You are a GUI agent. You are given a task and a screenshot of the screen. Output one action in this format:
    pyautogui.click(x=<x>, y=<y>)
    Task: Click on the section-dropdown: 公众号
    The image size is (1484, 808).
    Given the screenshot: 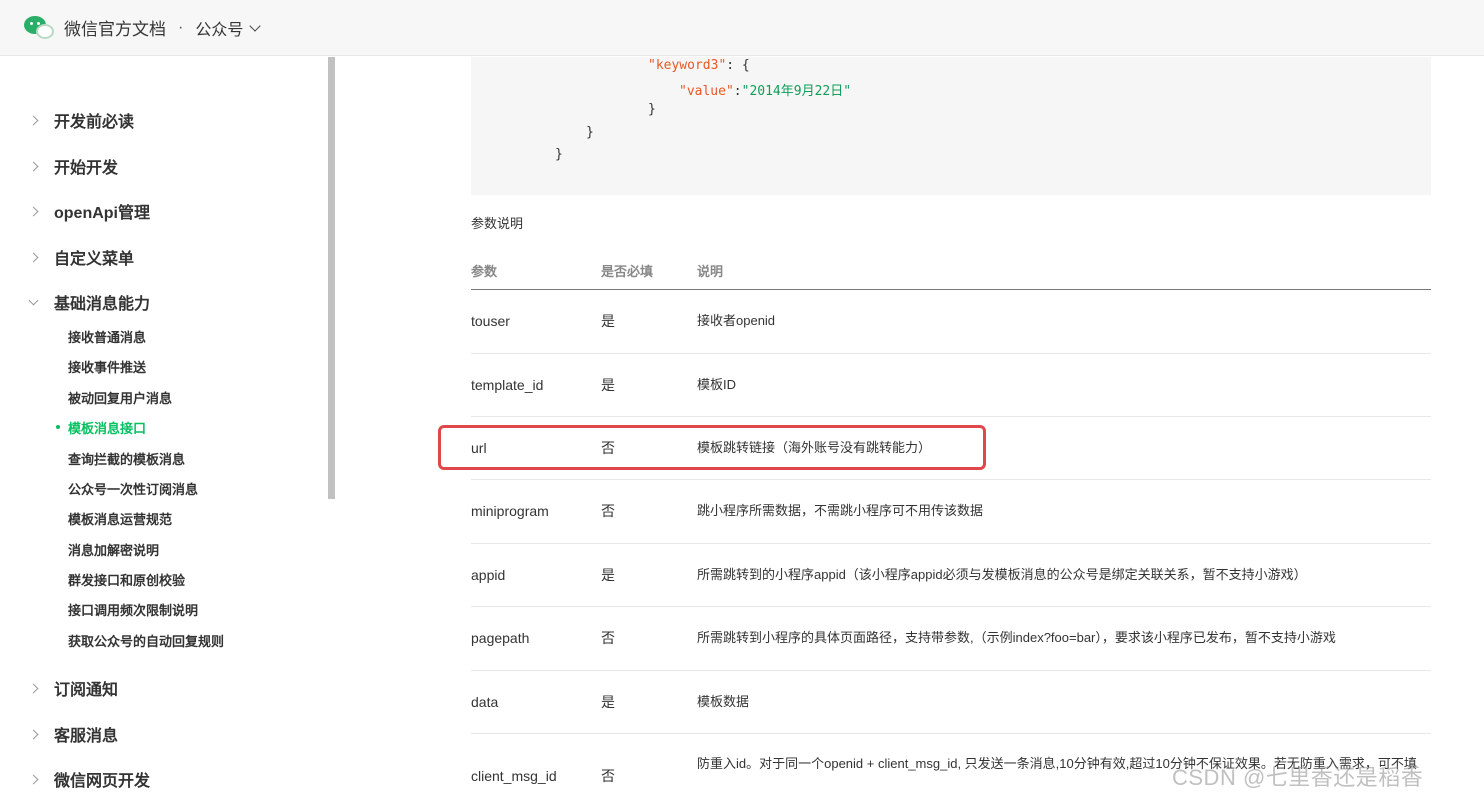 What is the action you would take?
    pyautogui.click(x=228, y=28)
    